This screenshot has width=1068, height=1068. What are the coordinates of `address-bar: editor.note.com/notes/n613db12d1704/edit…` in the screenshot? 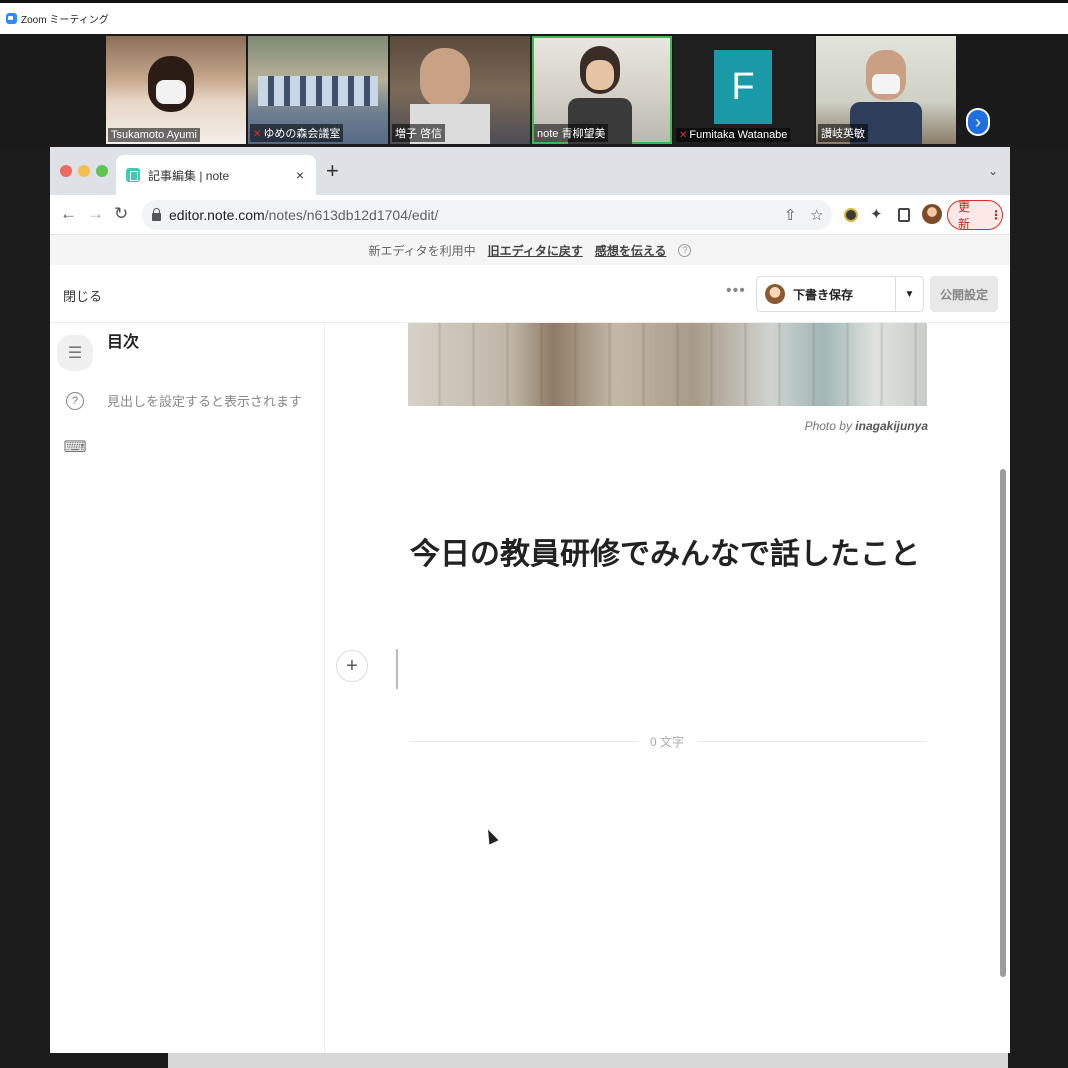 It's located at (487, 215).